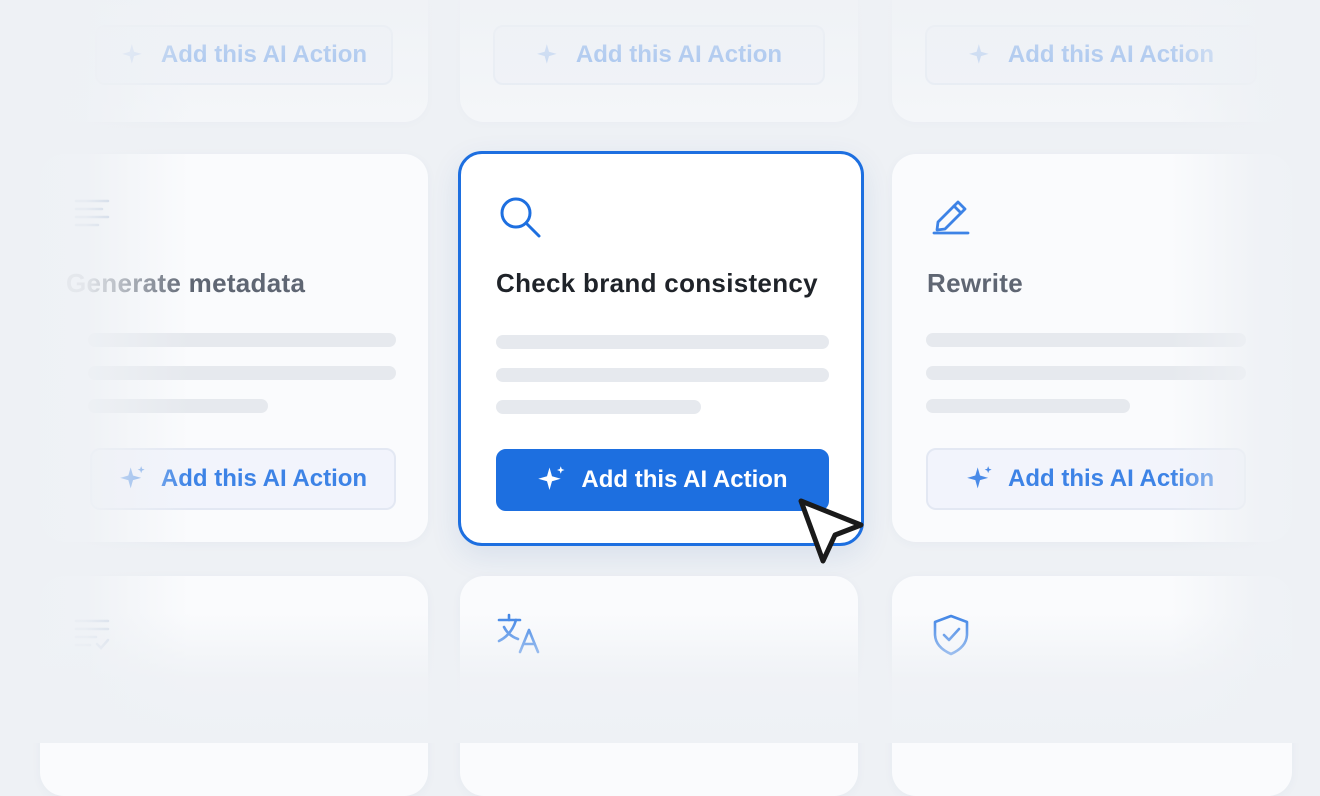 The image size is (1320, 796). Describe the element at coordinates (186, 283) in the screenshot. I see `card-title: Generate metadata` at that location.